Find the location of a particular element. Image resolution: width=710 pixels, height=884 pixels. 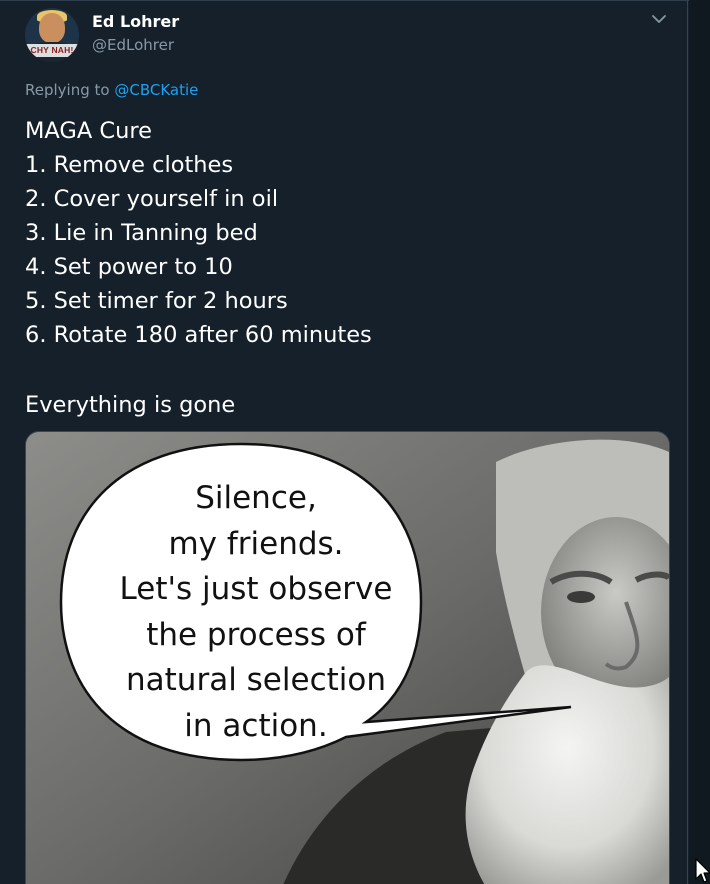

bubble-line: Let's just observe is located at coordinates (256, 589).